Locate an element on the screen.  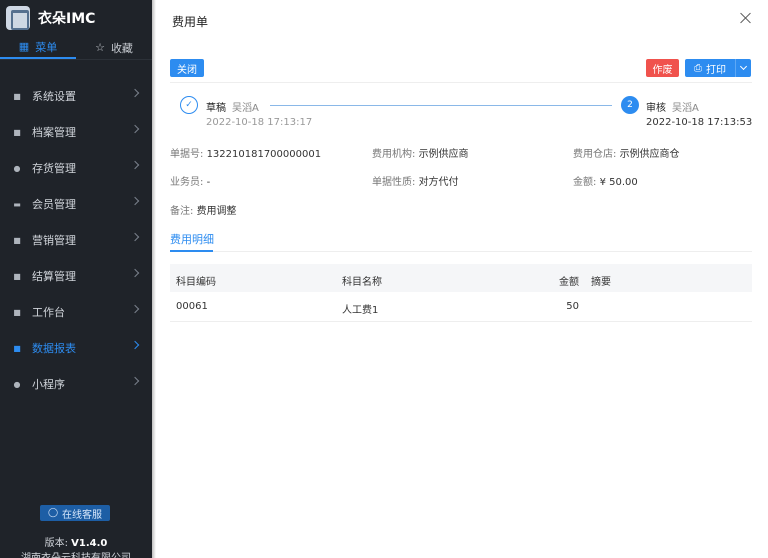
amount-value: ¥ 50.00 is located at coordinates (618, 182).